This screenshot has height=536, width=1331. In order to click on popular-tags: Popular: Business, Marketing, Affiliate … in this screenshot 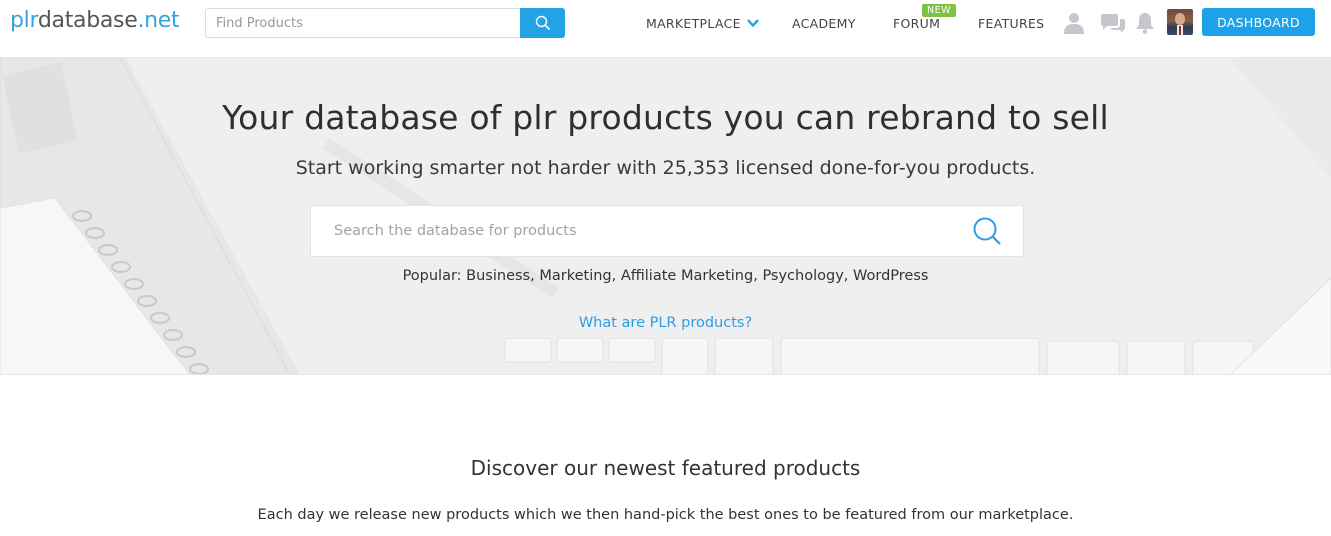, I will do `click(665, 276)`.